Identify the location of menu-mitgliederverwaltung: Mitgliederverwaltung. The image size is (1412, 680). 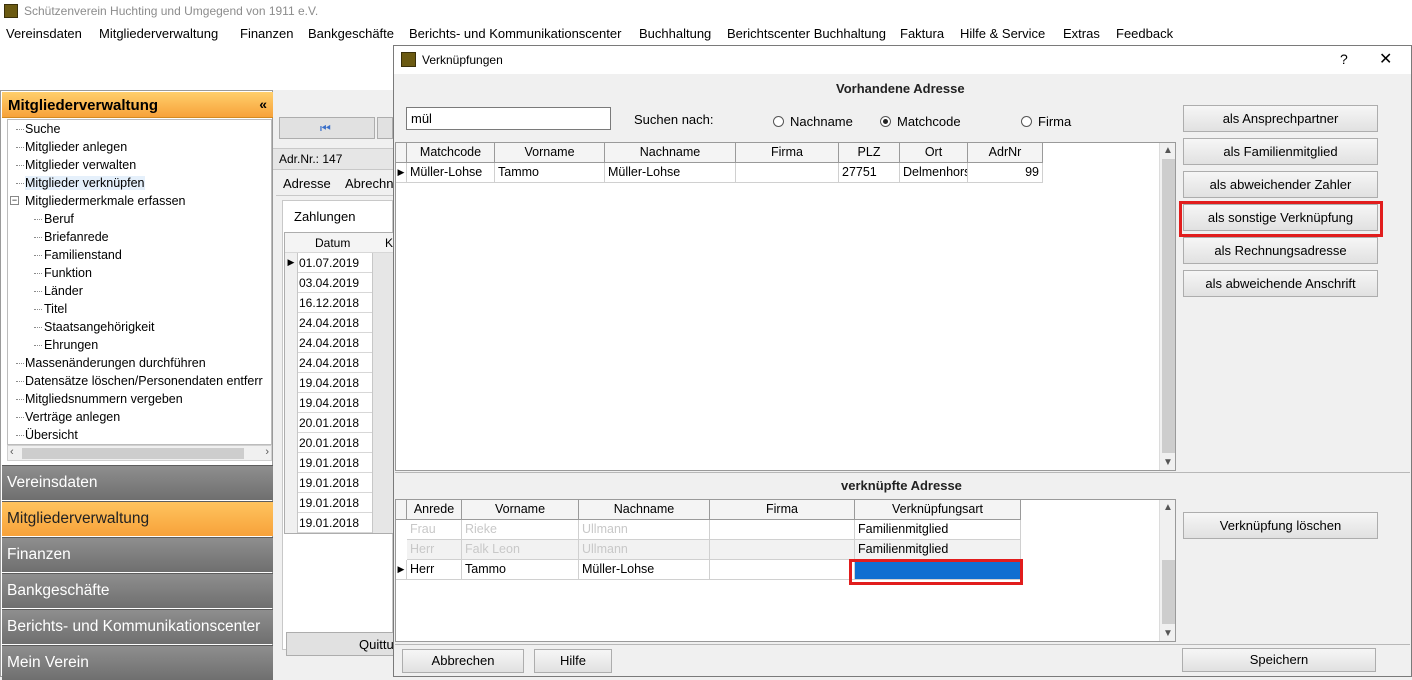
(158, 33).